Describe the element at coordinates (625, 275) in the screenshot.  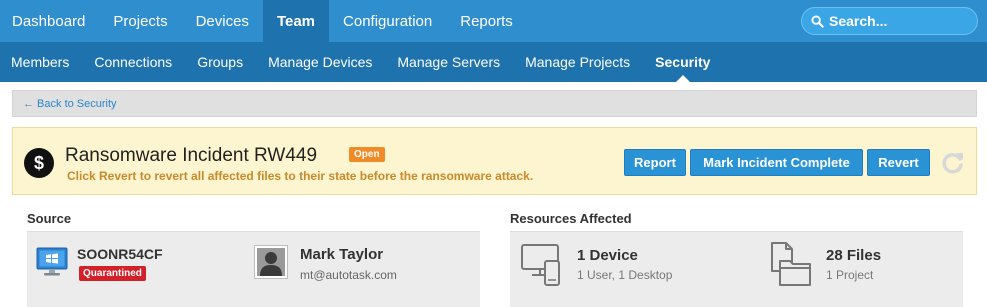
I see `devices-affected-detail: 1 User, 1 Desktop` at that location.